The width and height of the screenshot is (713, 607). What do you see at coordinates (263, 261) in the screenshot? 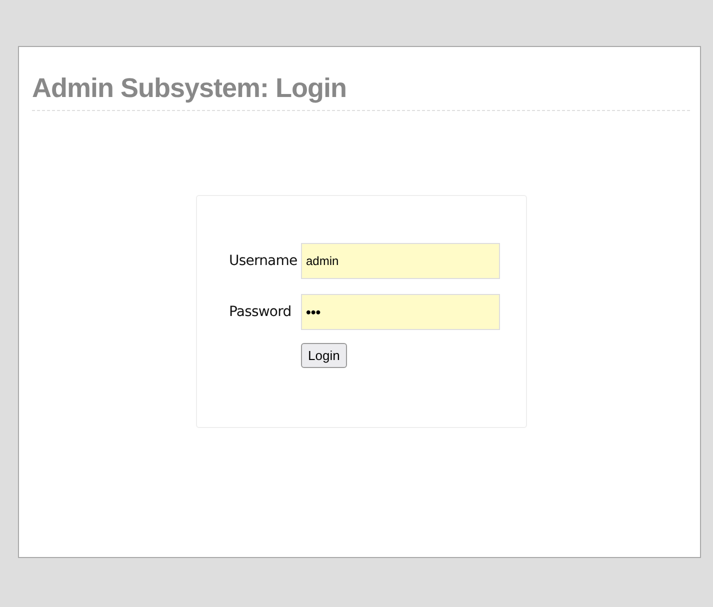
I see `field-label: Username` at bounding box center [263, 261].